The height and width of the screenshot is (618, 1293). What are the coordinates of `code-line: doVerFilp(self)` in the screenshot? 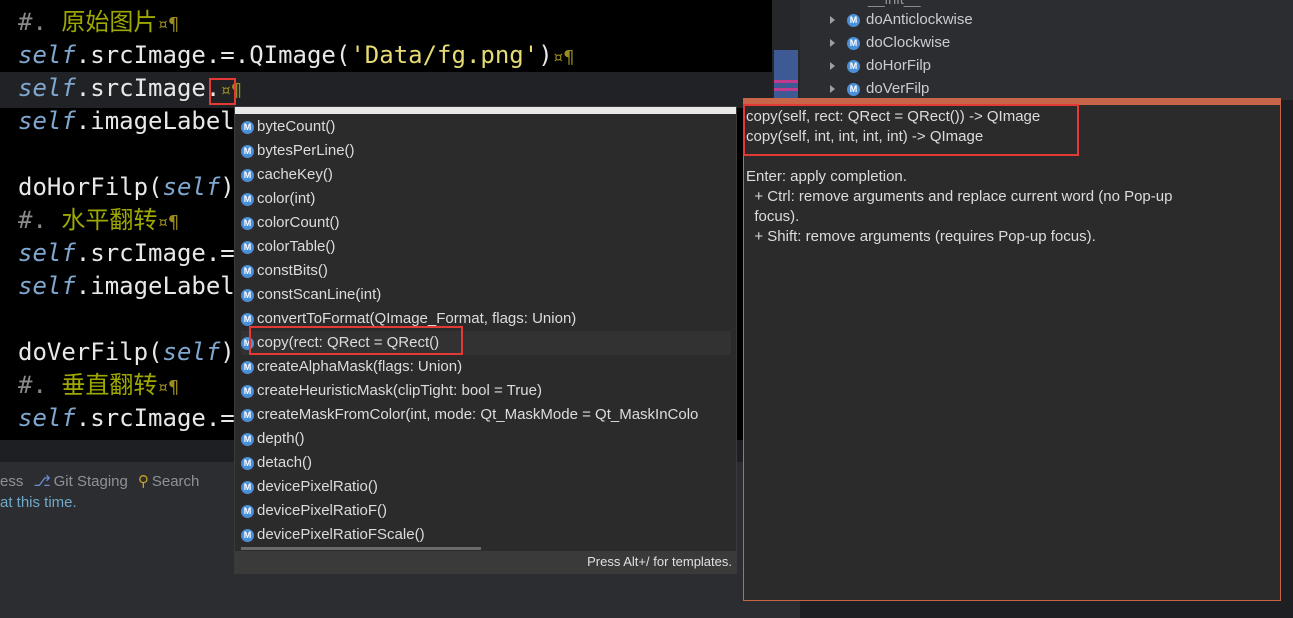 It's located at (126, 352).